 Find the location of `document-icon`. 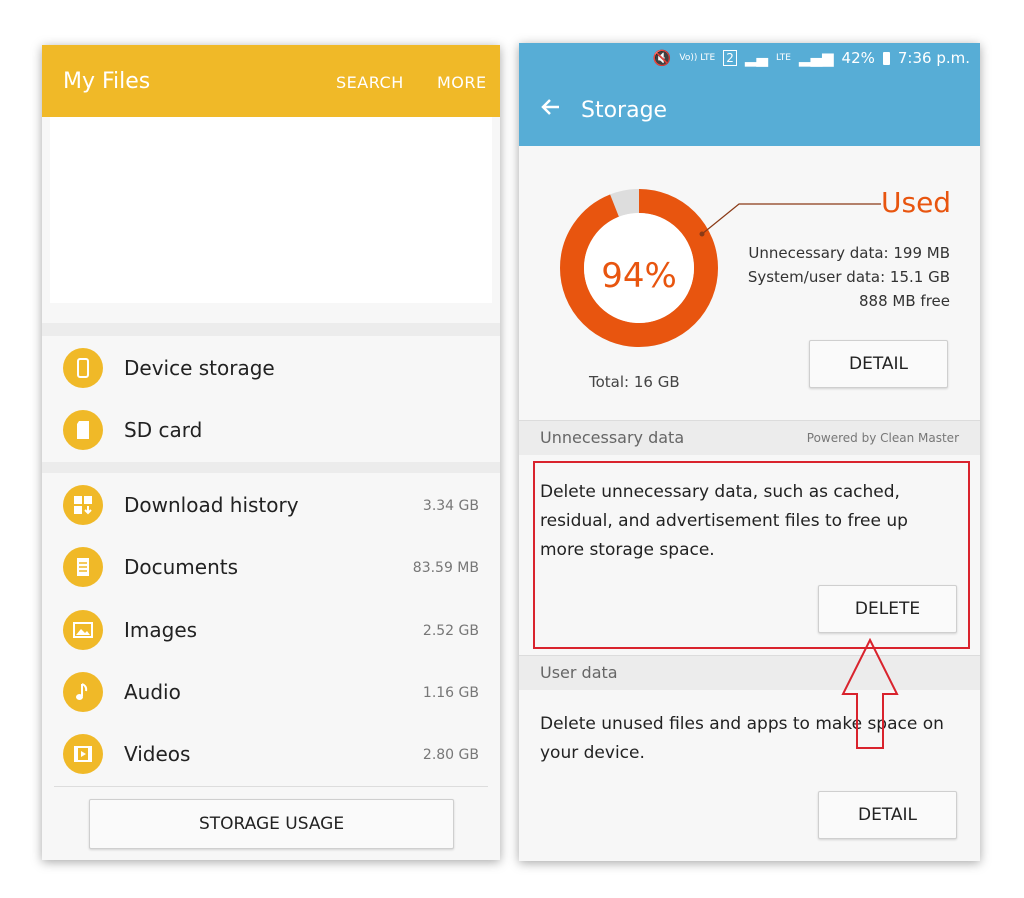

document-icon is located at coordinates (83, 567).